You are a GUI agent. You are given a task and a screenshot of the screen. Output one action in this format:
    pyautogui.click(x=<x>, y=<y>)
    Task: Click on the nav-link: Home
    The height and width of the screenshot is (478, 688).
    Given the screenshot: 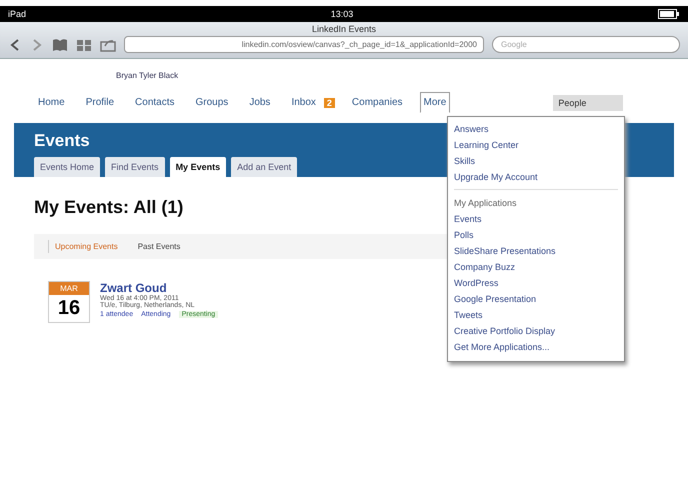 What is the action you would take?
    pyautogui.click(x=51, y=102)
    